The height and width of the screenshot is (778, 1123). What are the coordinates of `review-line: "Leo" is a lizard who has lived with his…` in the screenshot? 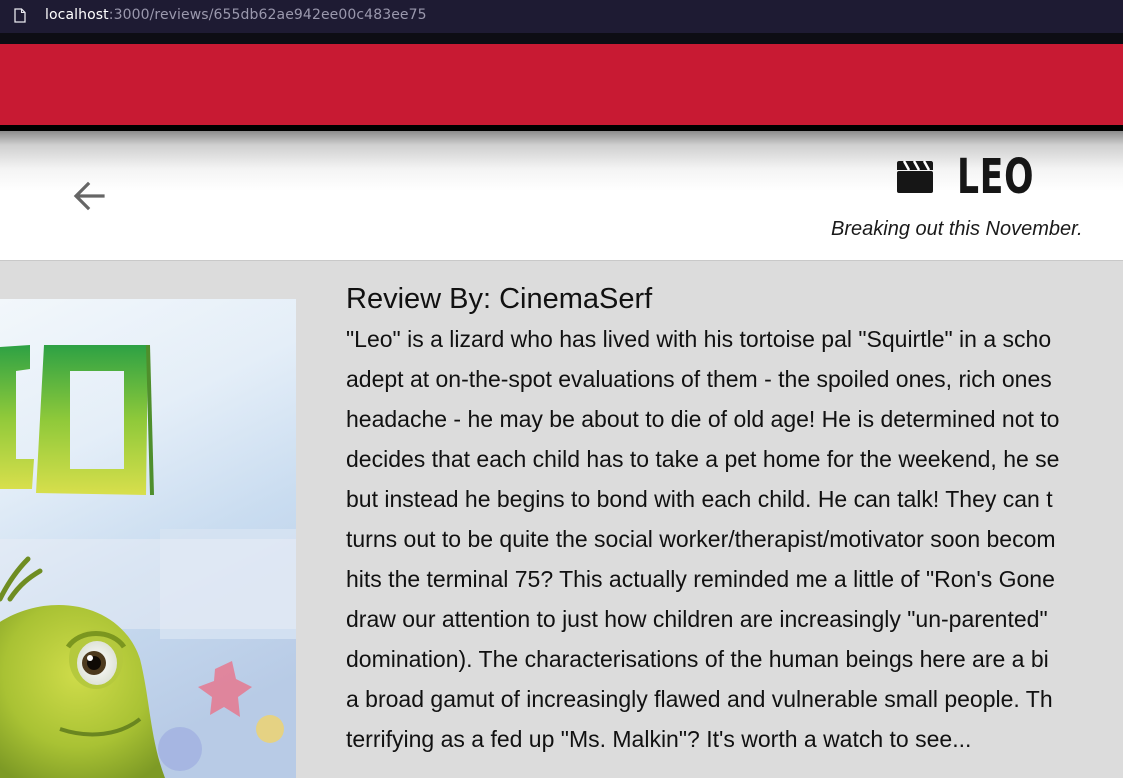 It's located at (699, 339).